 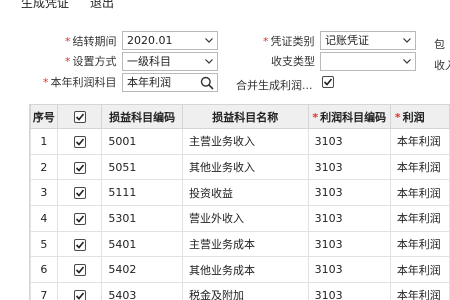 I want to click on row-subject-name: 投资收益, so click(x=245, y=193).